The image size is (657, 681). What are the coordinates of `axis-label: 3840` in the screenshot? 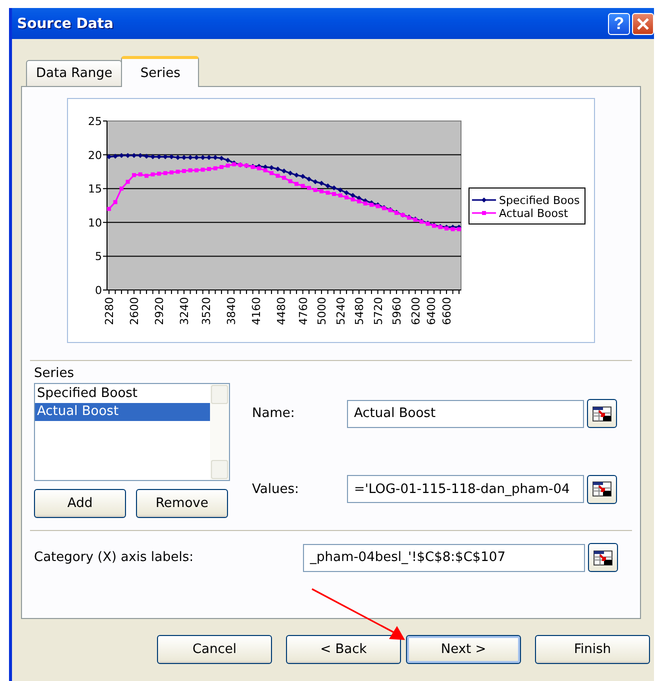 It's located at (231, 311).